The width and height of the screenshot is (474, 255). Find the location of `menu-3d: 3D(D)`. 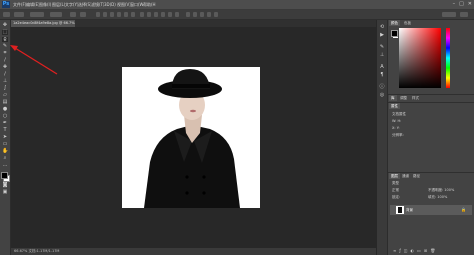

menu-3d: 3D(D) is located at coordinates (110, 4).